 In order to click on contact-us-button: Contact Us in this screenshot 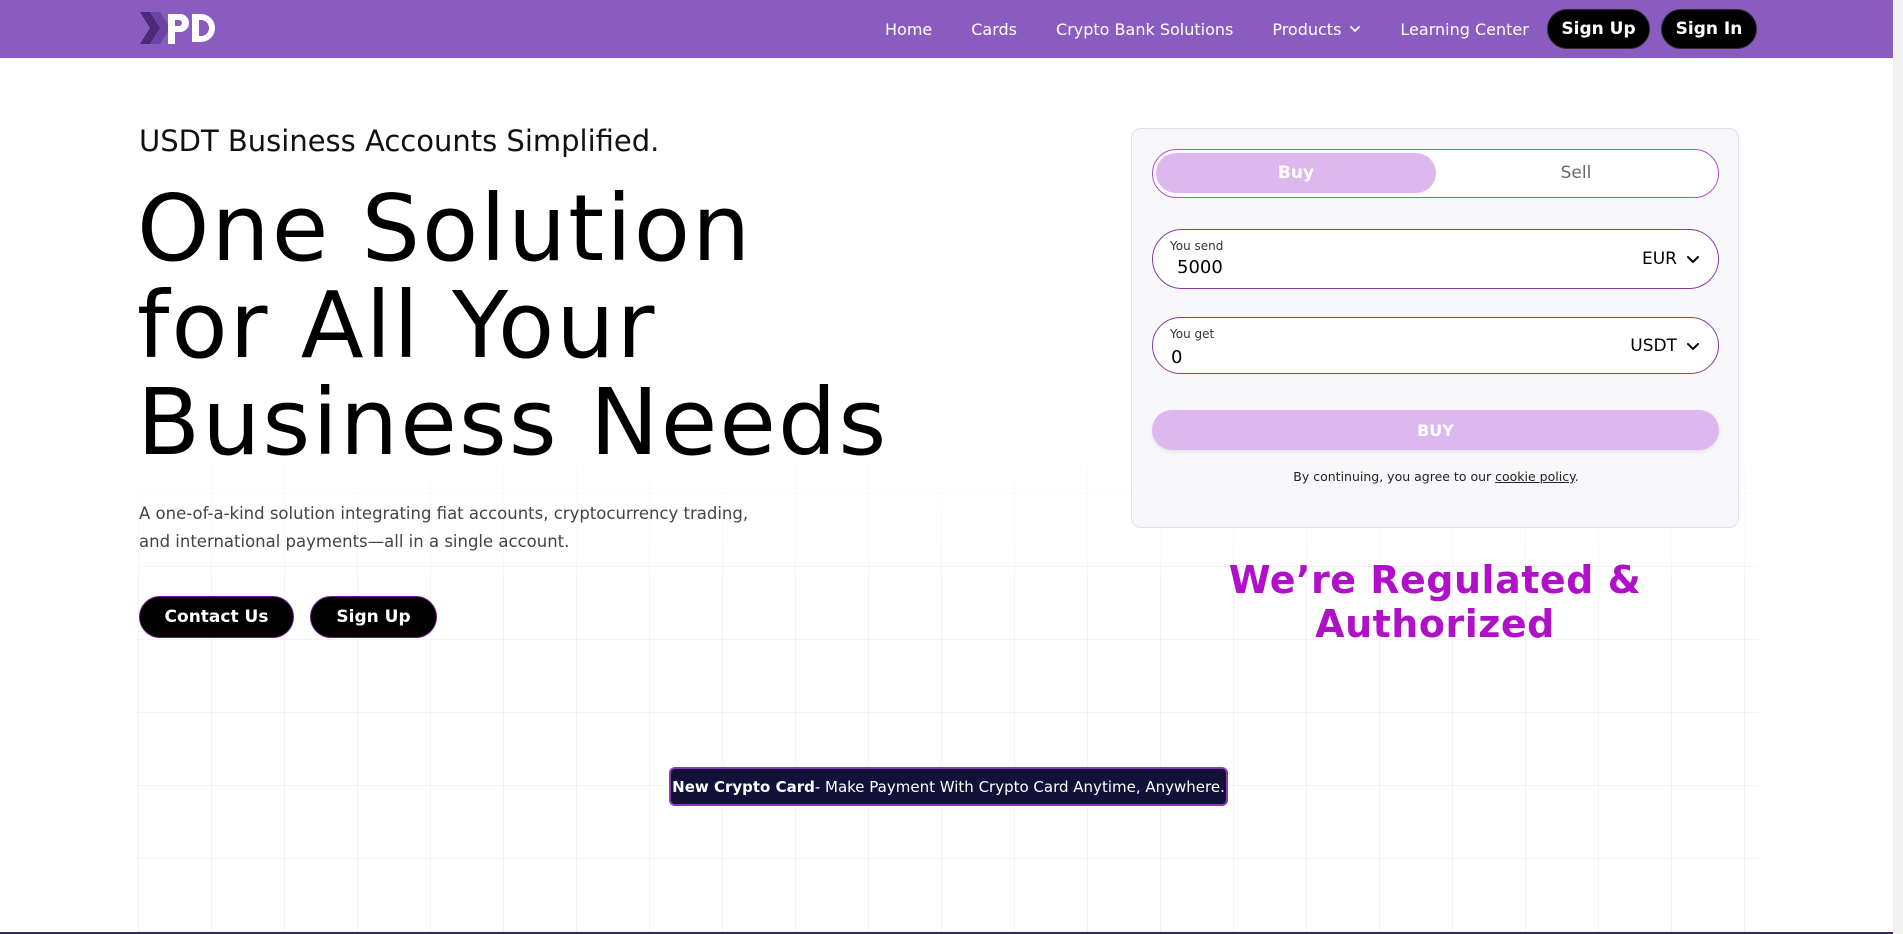, I will do `click(216, 617)`.